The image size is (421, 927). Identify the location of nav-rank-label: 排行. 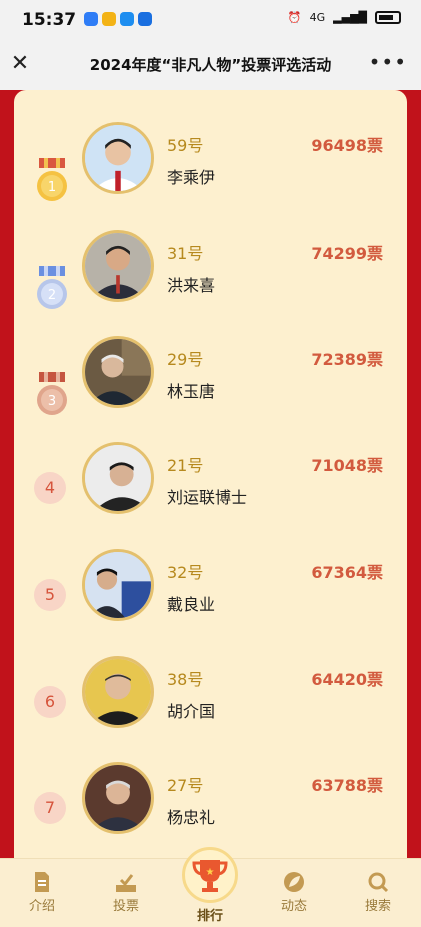
(209, 916).